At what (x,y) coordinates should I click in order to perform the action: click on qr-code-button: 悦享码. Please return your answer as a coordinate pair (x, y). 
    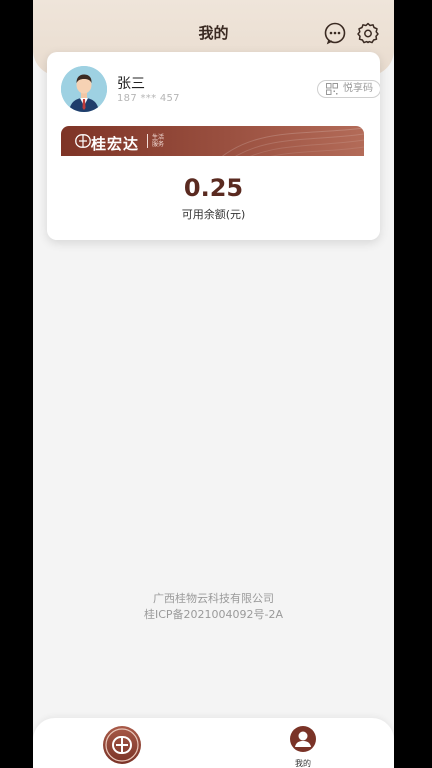
    Looking at the image, I should click on (348, 89).